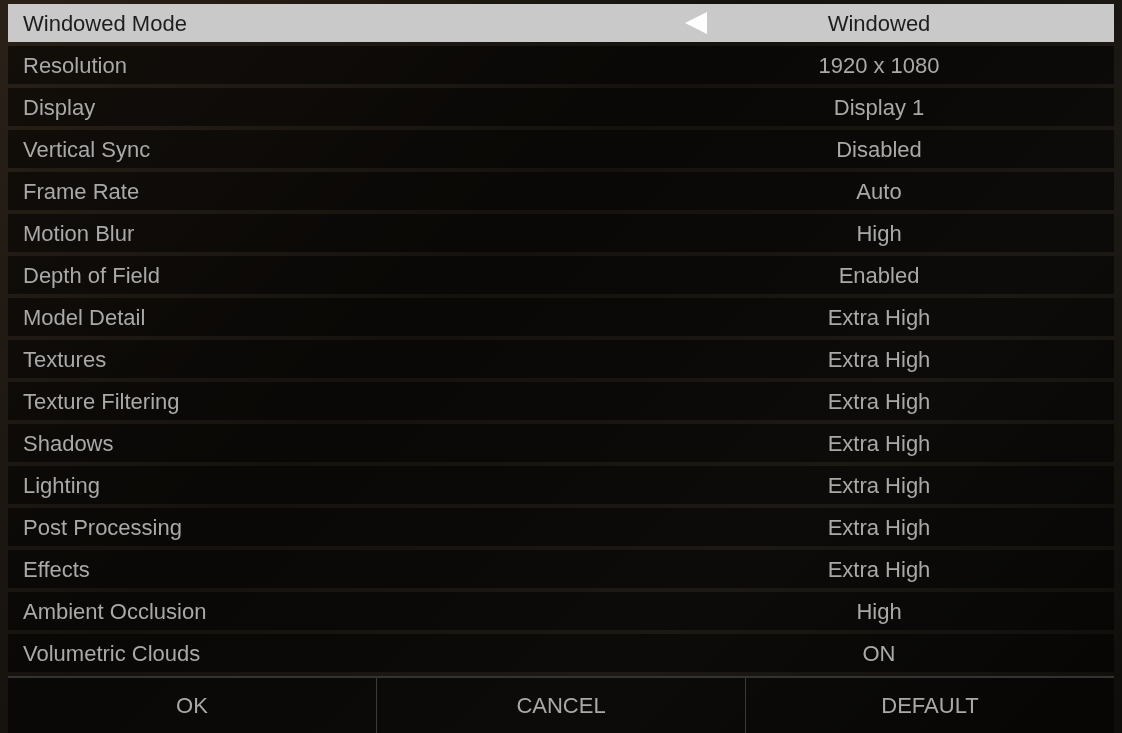  I want to click on settings-row: Model Detail Extra High, so click(561, 317).